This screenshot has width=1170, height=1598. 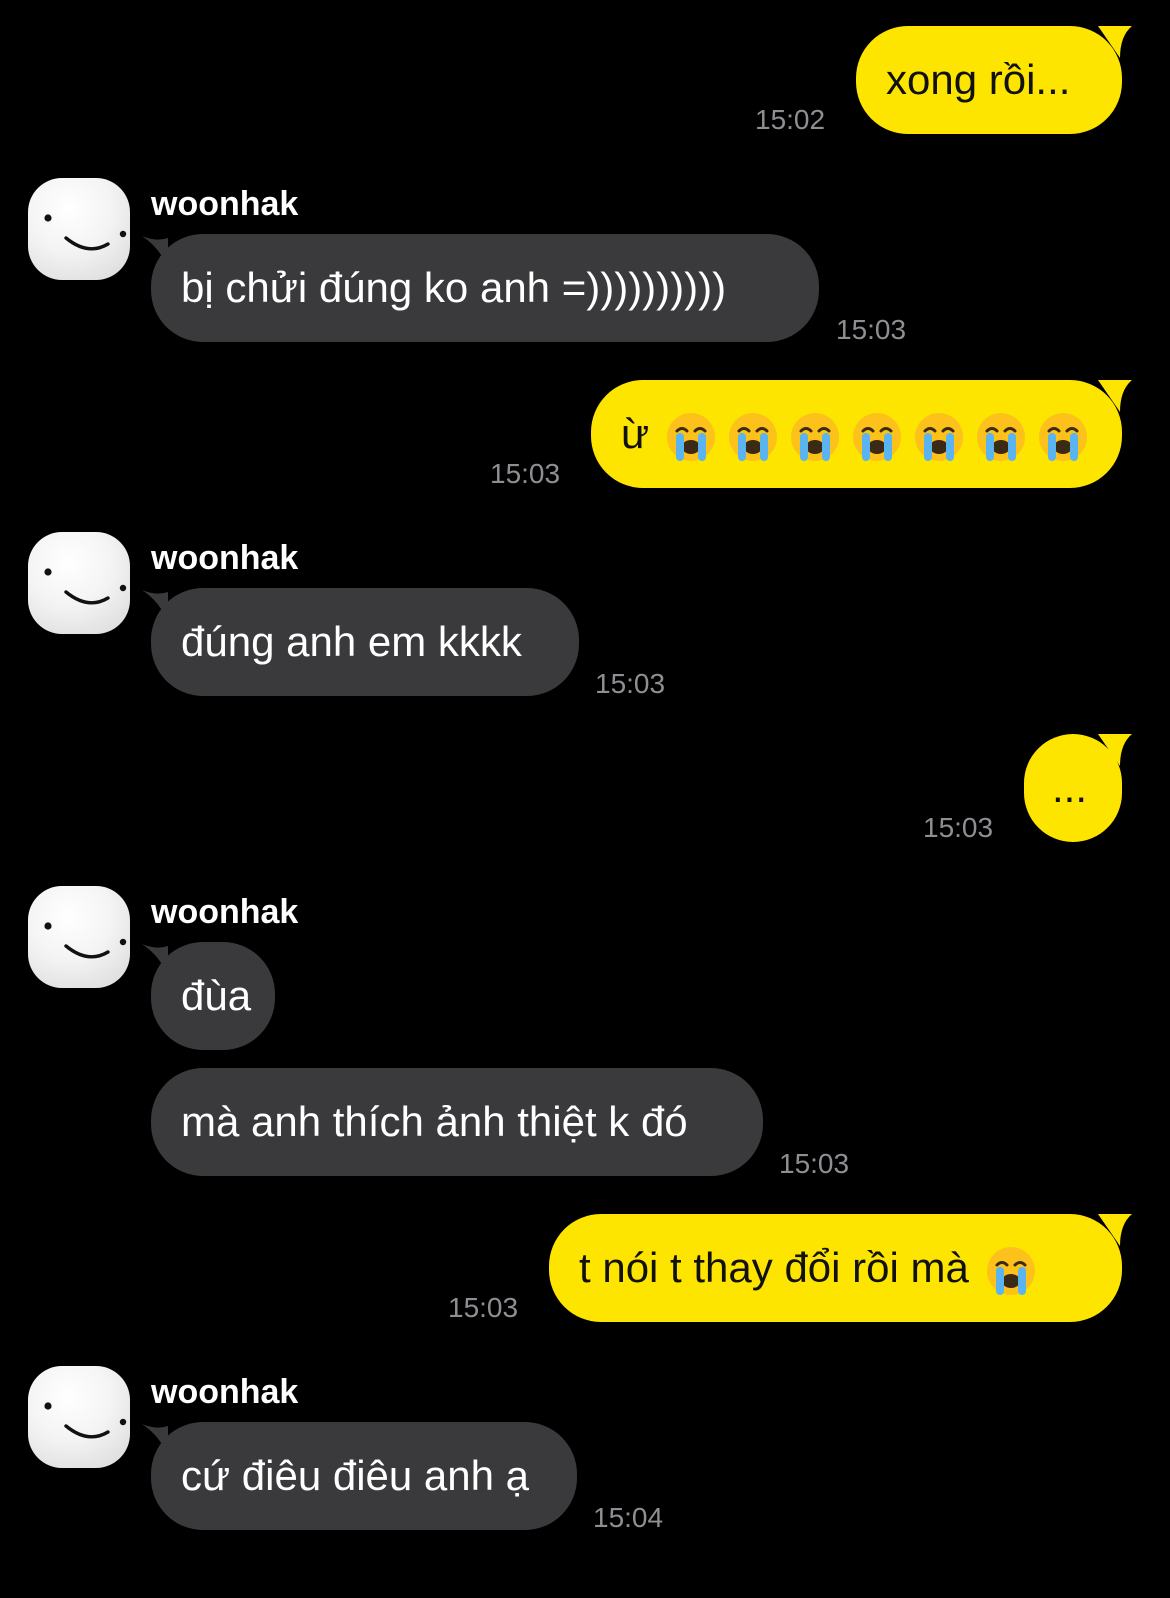 What do you see at coordinates (774, 1267) in the screenshot?
I see `message-text: t nói t thay đổi rồi mà` at bounding box center [774, 1267].